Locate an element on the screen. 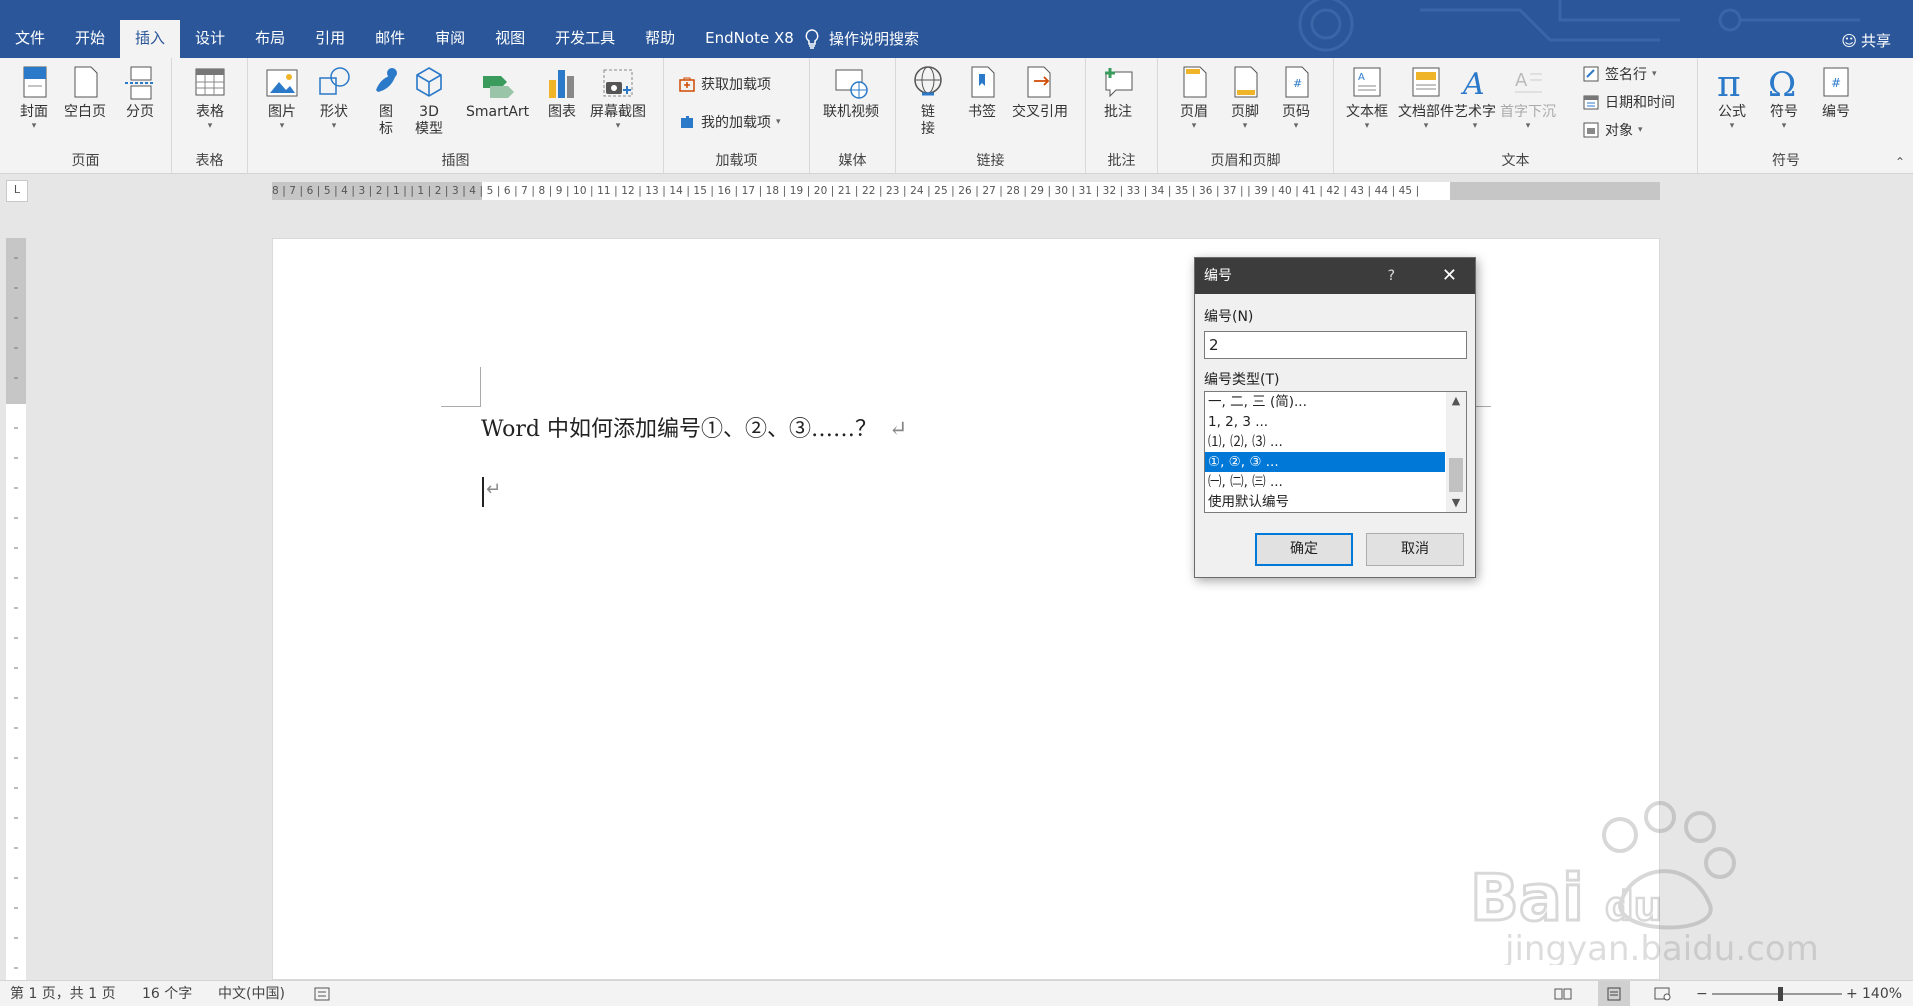  object-icon is located at coordinates (1591, 130).